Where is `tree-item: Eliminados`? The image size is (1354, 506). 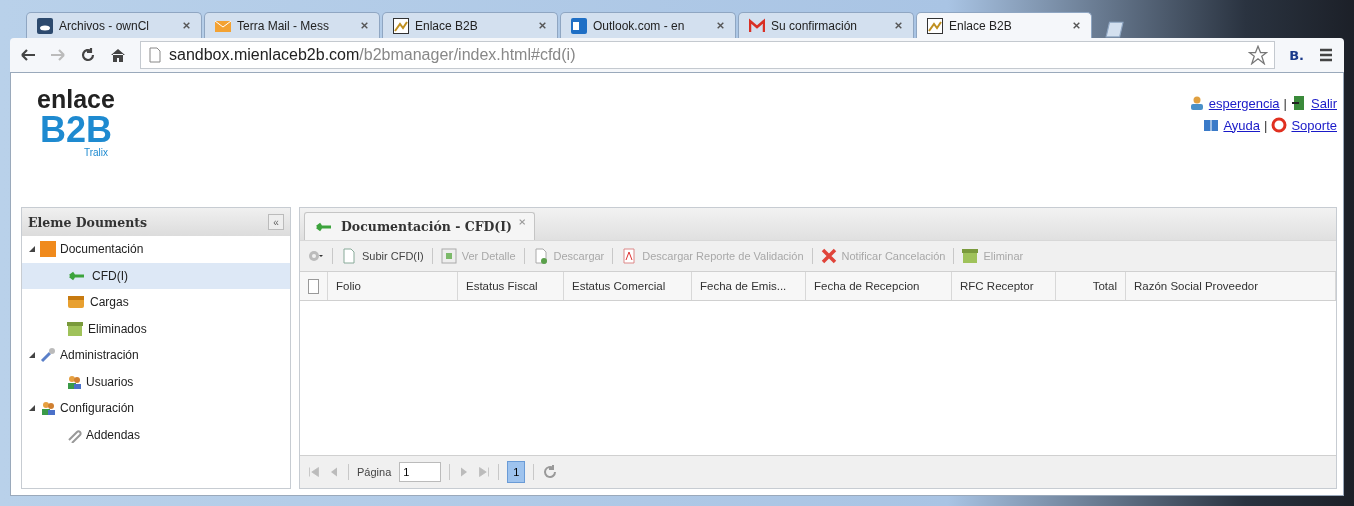
tree-item: Eliminados is located at coordinates (156, 328).